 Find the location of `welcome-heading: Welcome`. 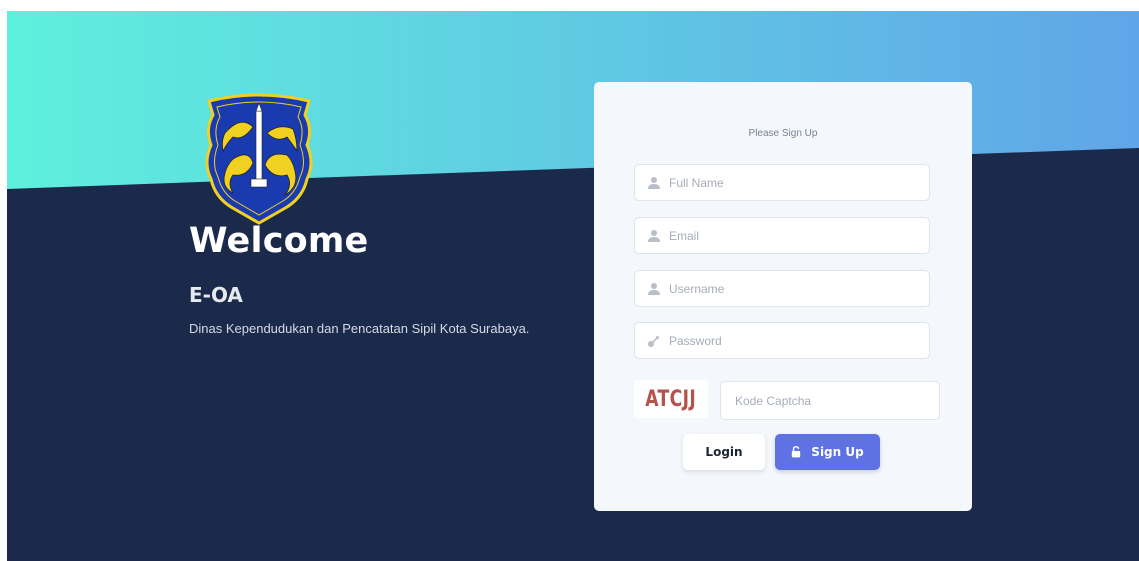

welcome-heading: Welcome is located at coordinates (279, 241).